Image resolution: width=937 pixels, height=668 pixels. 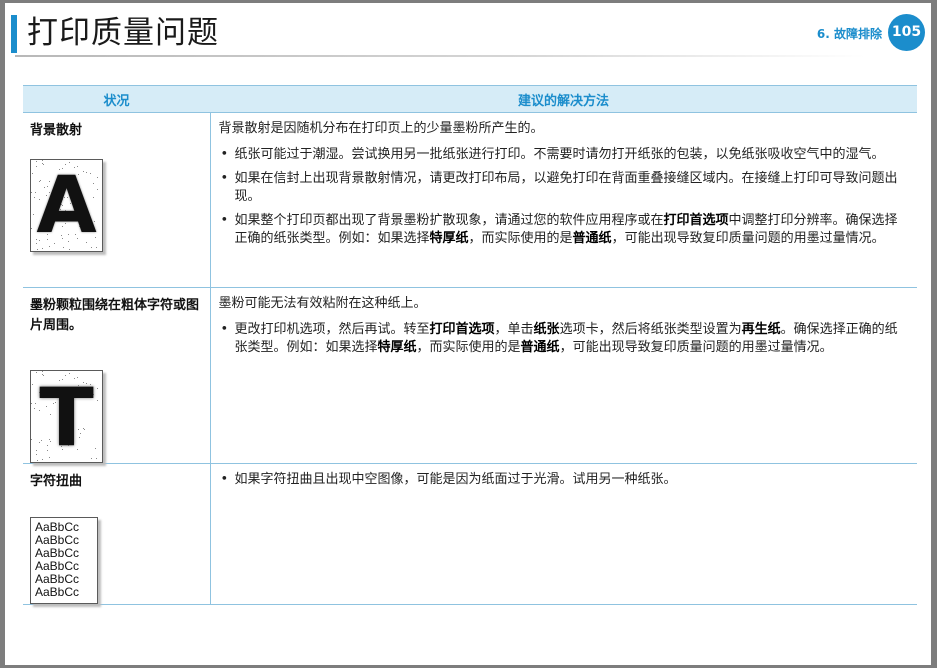 I want to click on background-scatter-sample-image: A, so click(x=66, y=205).